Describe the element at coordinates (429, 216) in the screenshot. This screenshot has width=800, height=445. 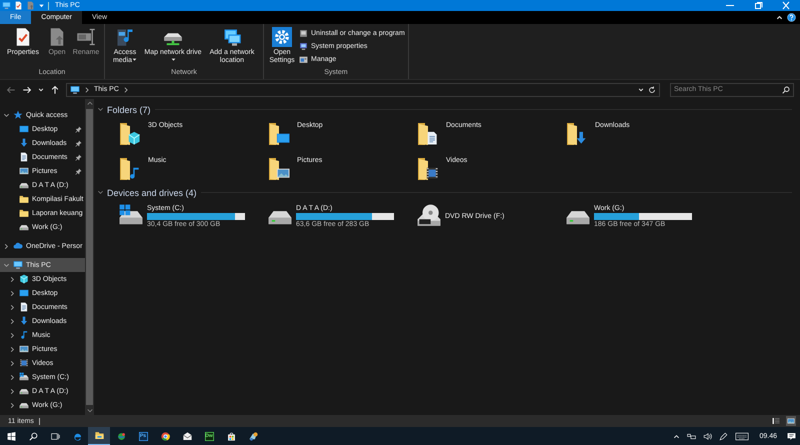
I see `disc-drive-icon` at that location.